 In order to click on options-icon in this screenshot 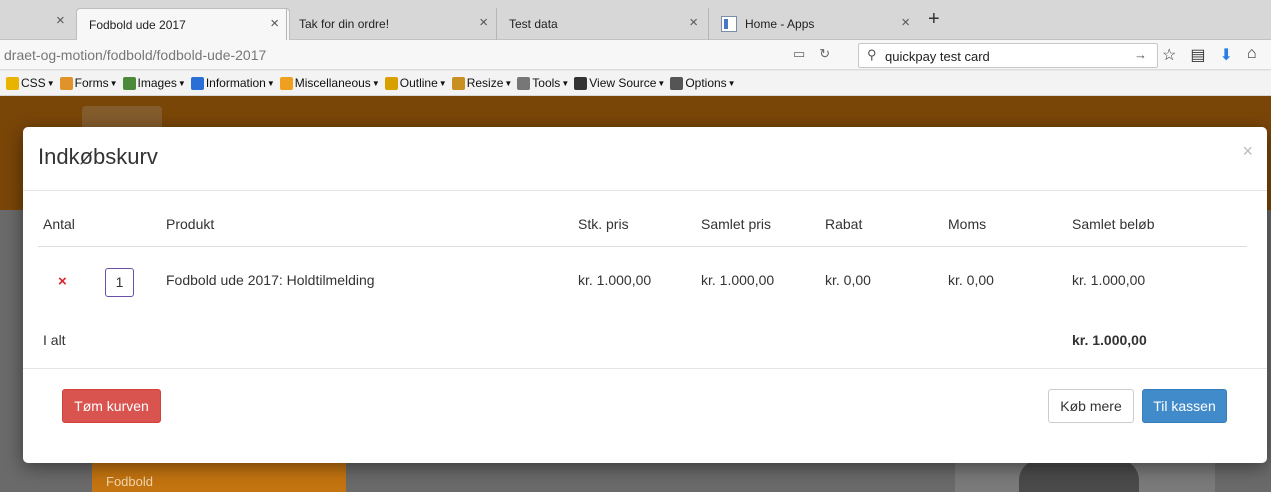, I will do `click(677, 83)`.